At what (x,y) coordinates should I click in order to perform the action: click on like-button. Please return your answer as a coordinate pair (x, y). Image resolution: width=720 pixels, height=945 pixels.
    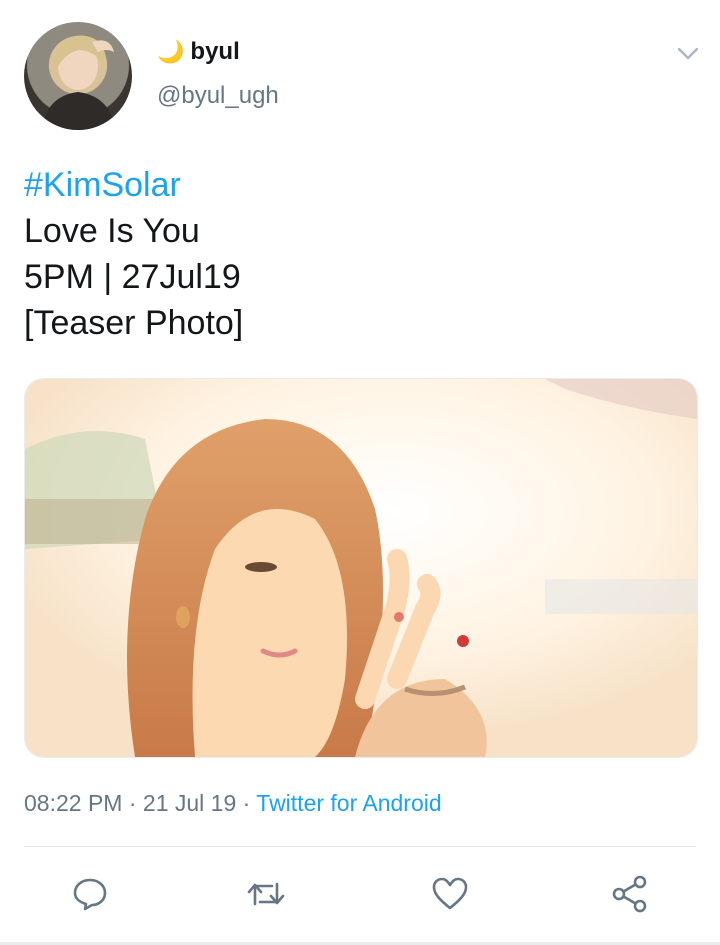
    Looking at the image, I should click on (450, 894).